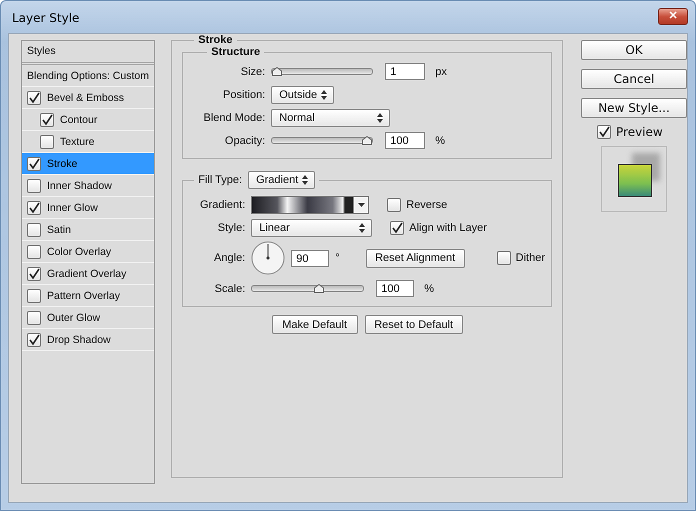 This screenshot has width=696, height=511. Describe the element at coordinates (310, 258) in the screenshot. I see `input-field: 90` at that location.